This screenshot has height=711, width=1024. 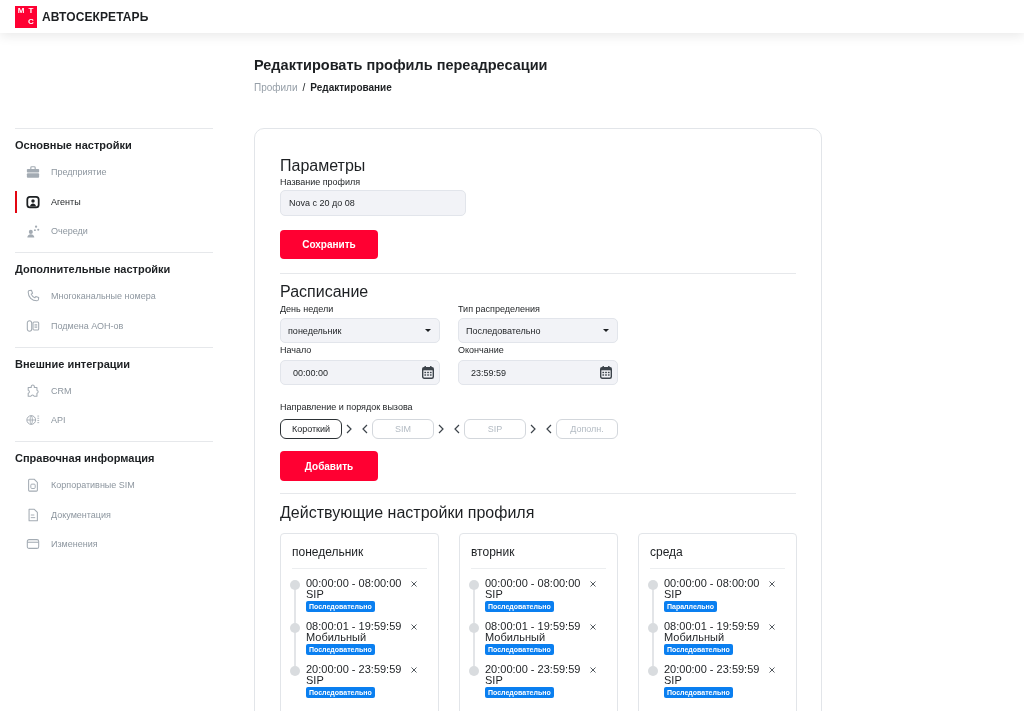 I want to click on day-title: понедельник, so click(x=328, y=552).